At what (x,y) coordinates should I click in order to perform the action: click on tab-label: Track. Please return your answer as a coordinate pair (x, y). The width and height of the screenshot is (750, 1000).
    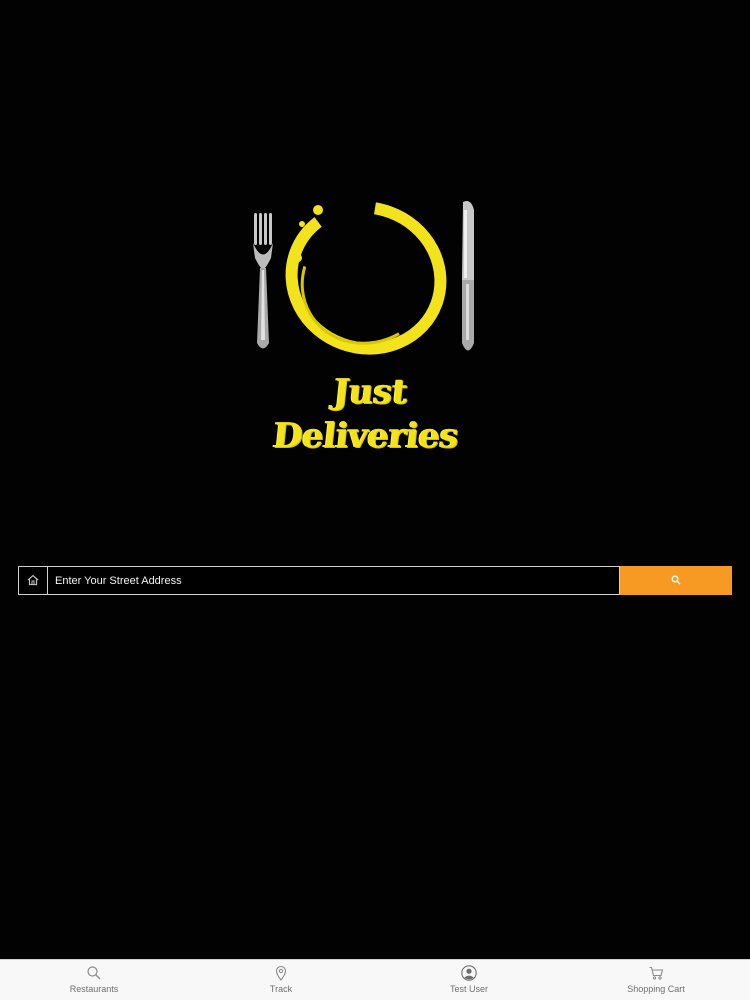
    Looking at the image, I should click on (281, 989).